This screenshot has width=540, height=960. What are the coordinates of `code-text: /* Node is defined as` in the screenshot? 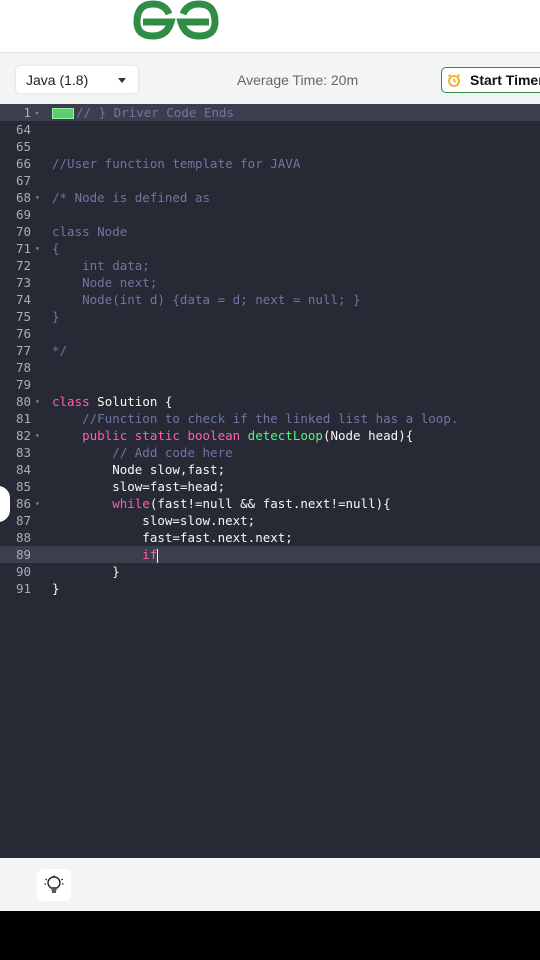 It's located at (131, 197).